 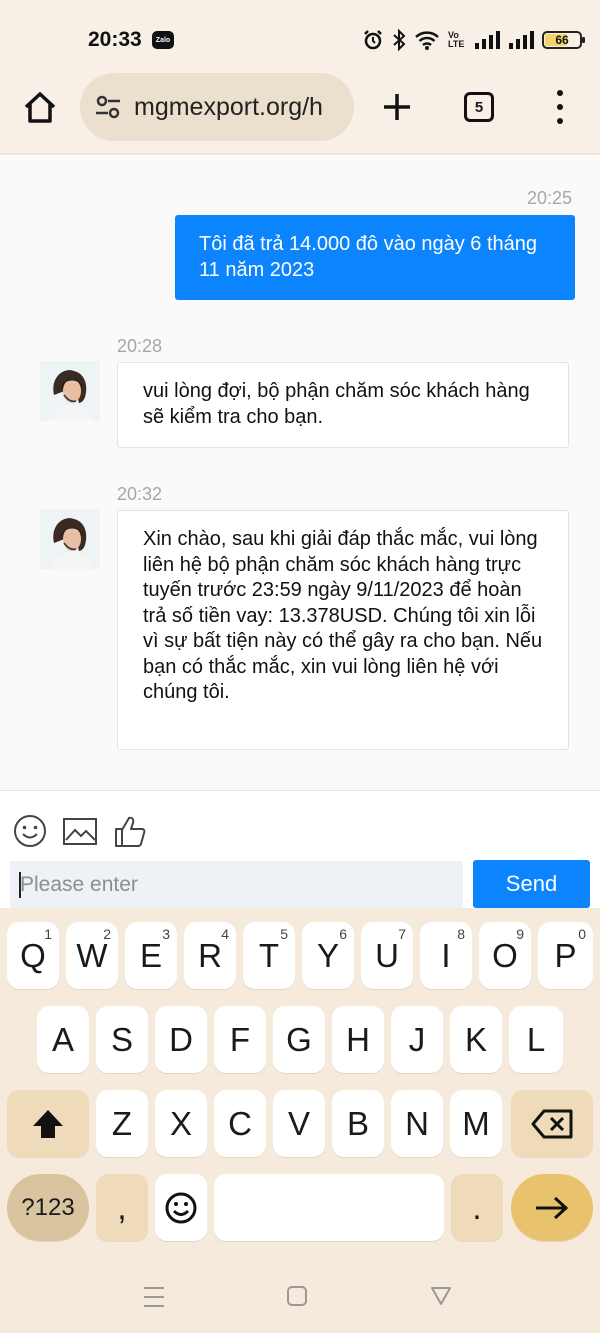 I want to click on key-j: J, so click(x=417, y=1039).